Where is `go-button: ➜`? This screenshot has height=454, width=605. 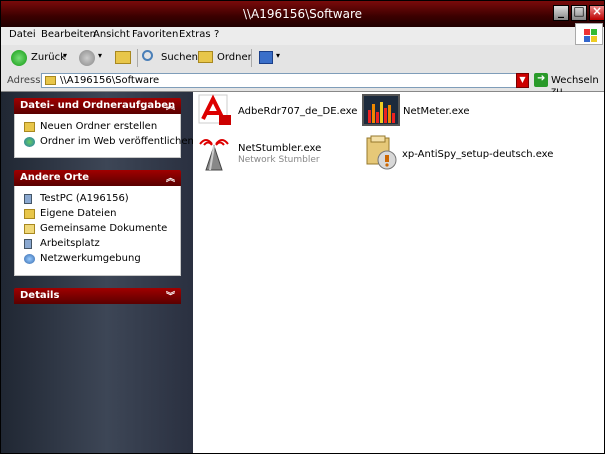 go-button: ➜ is located at coordinates (541, 80).